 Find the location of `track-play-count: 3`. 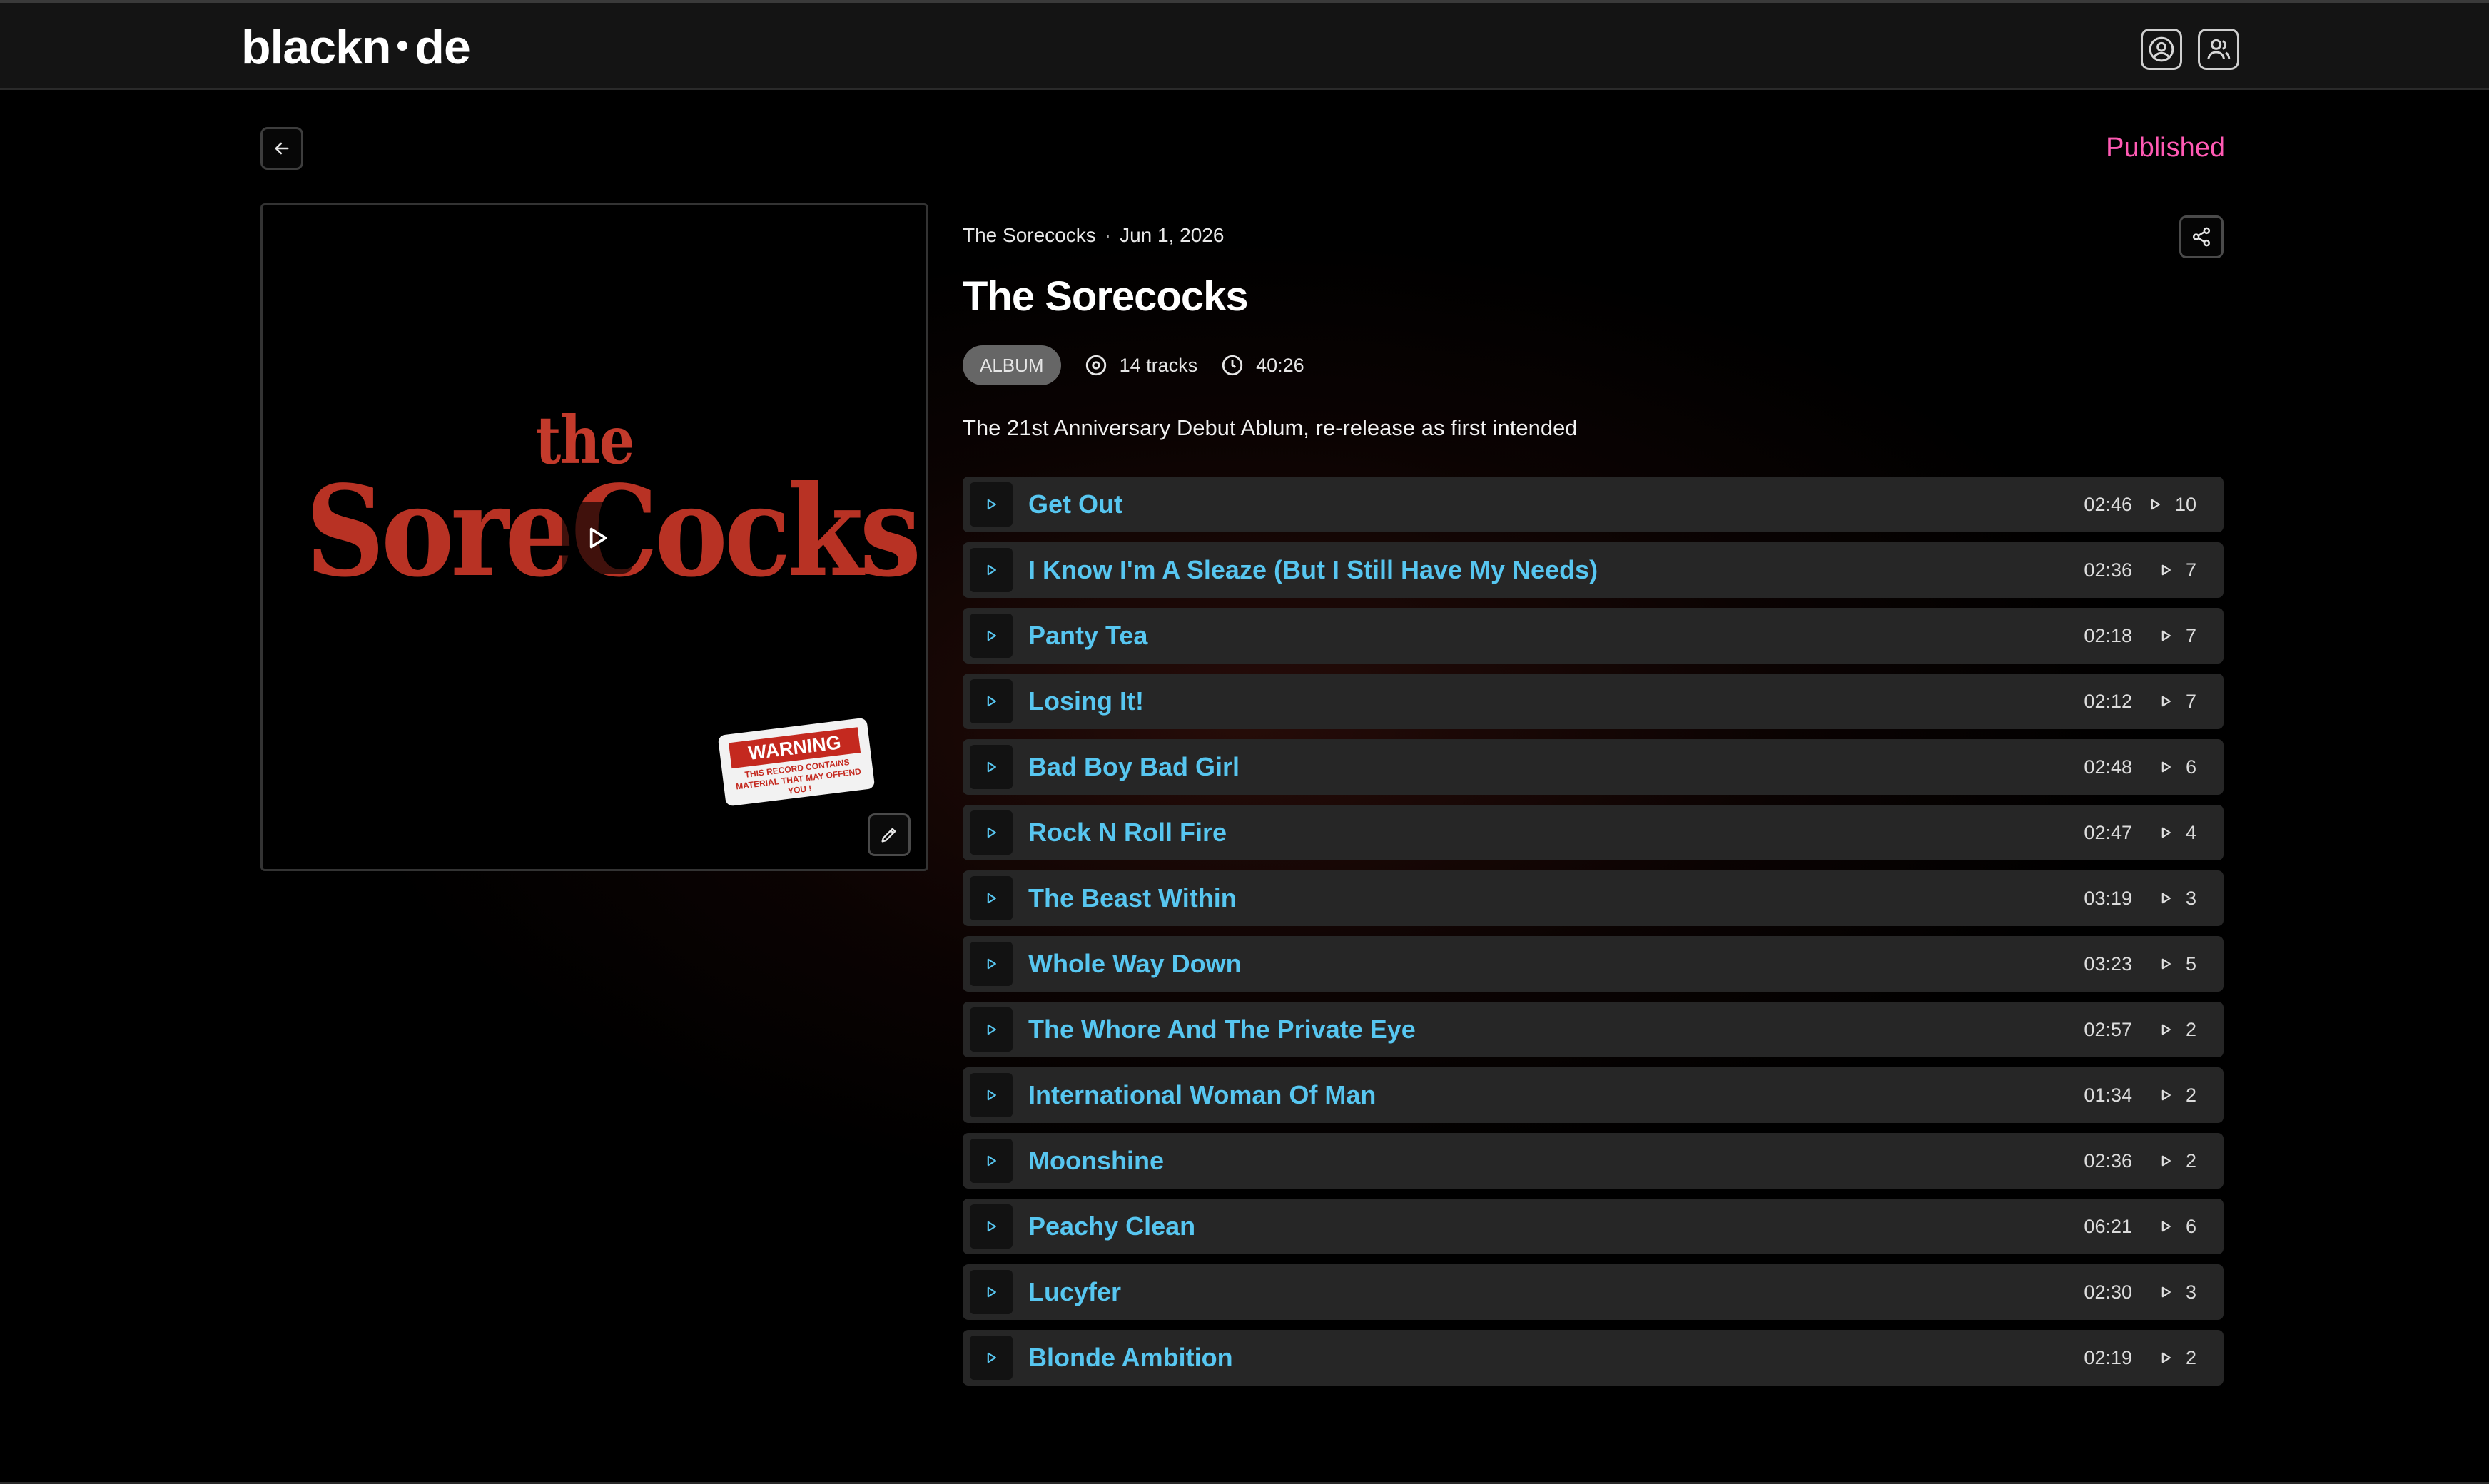

track-play-count: 3 is located at coordinates (2171, 898).